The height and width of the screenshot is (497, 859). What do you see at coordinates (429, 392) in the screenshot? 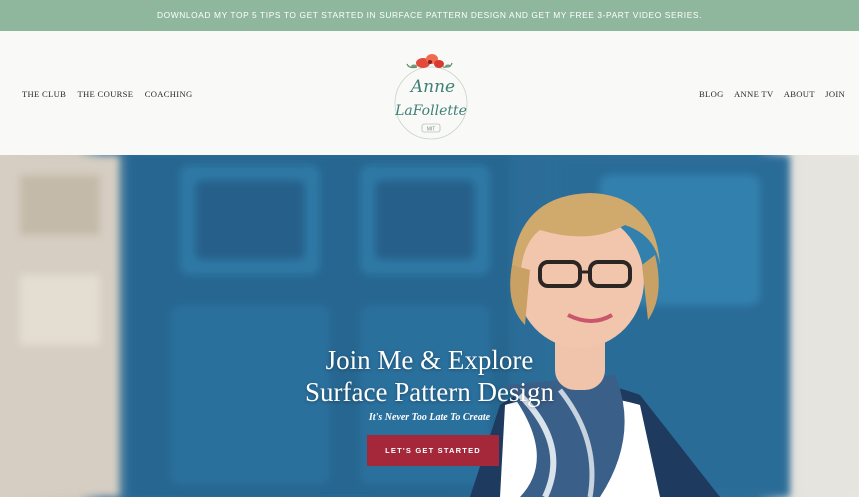
I see `hero-title-line-2: Surface Pattern Design` at bounding box center [429, 392].